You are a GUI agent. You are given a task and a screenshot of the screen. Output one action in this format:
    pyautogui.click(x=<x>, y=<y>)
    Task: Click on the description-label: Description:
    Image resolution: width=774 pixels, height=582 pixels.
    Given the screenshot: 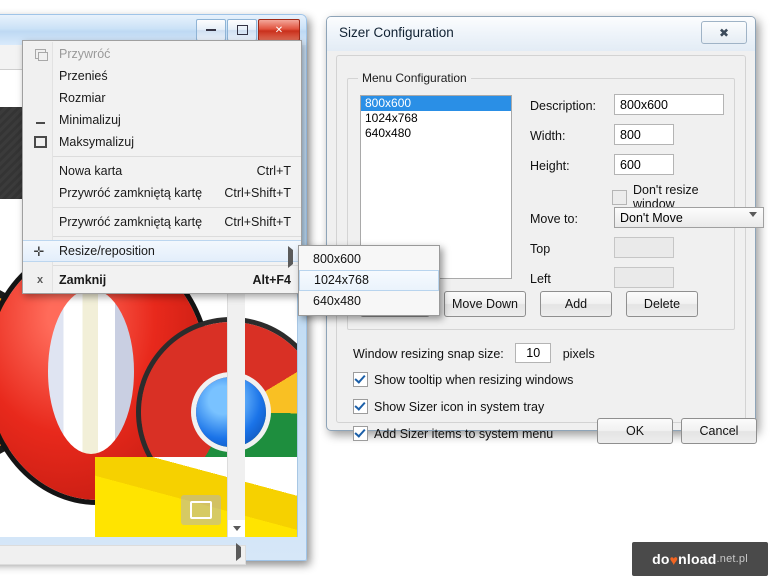 What is the action you would take?
    pyautogui.click(x=563, y=106)
    